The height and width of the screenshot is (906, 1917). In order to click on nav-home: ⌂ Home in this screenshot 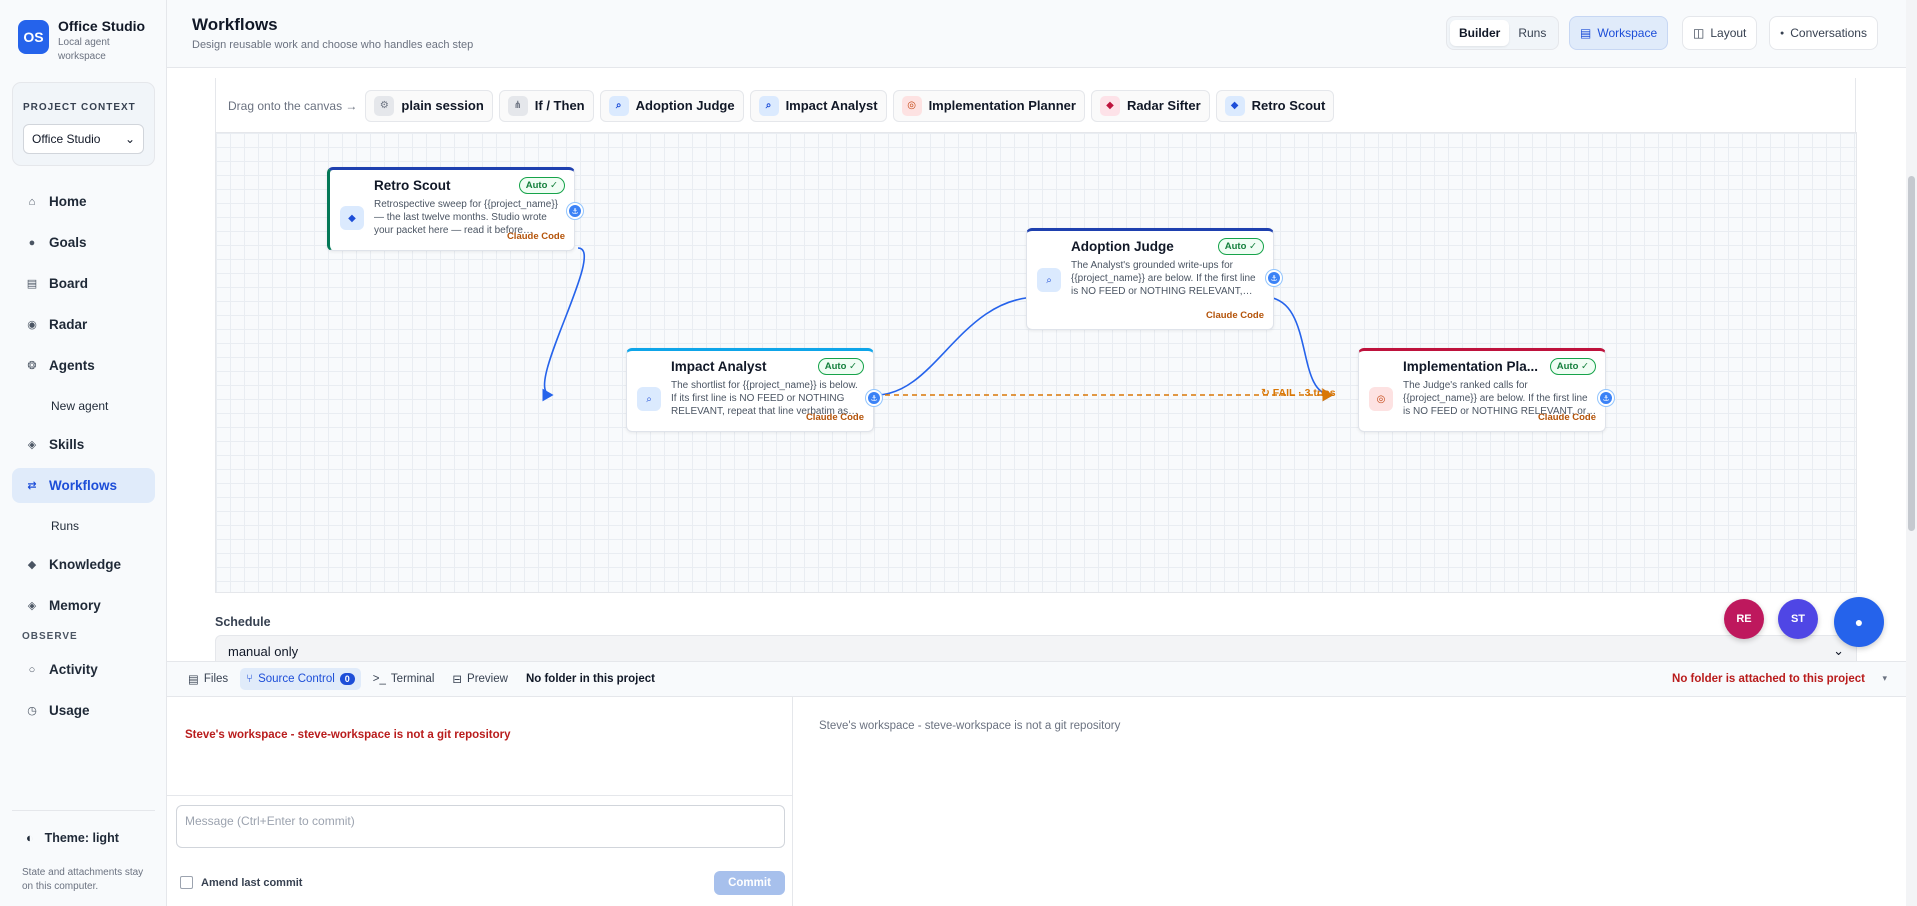, I will do `click(83, 201)`.